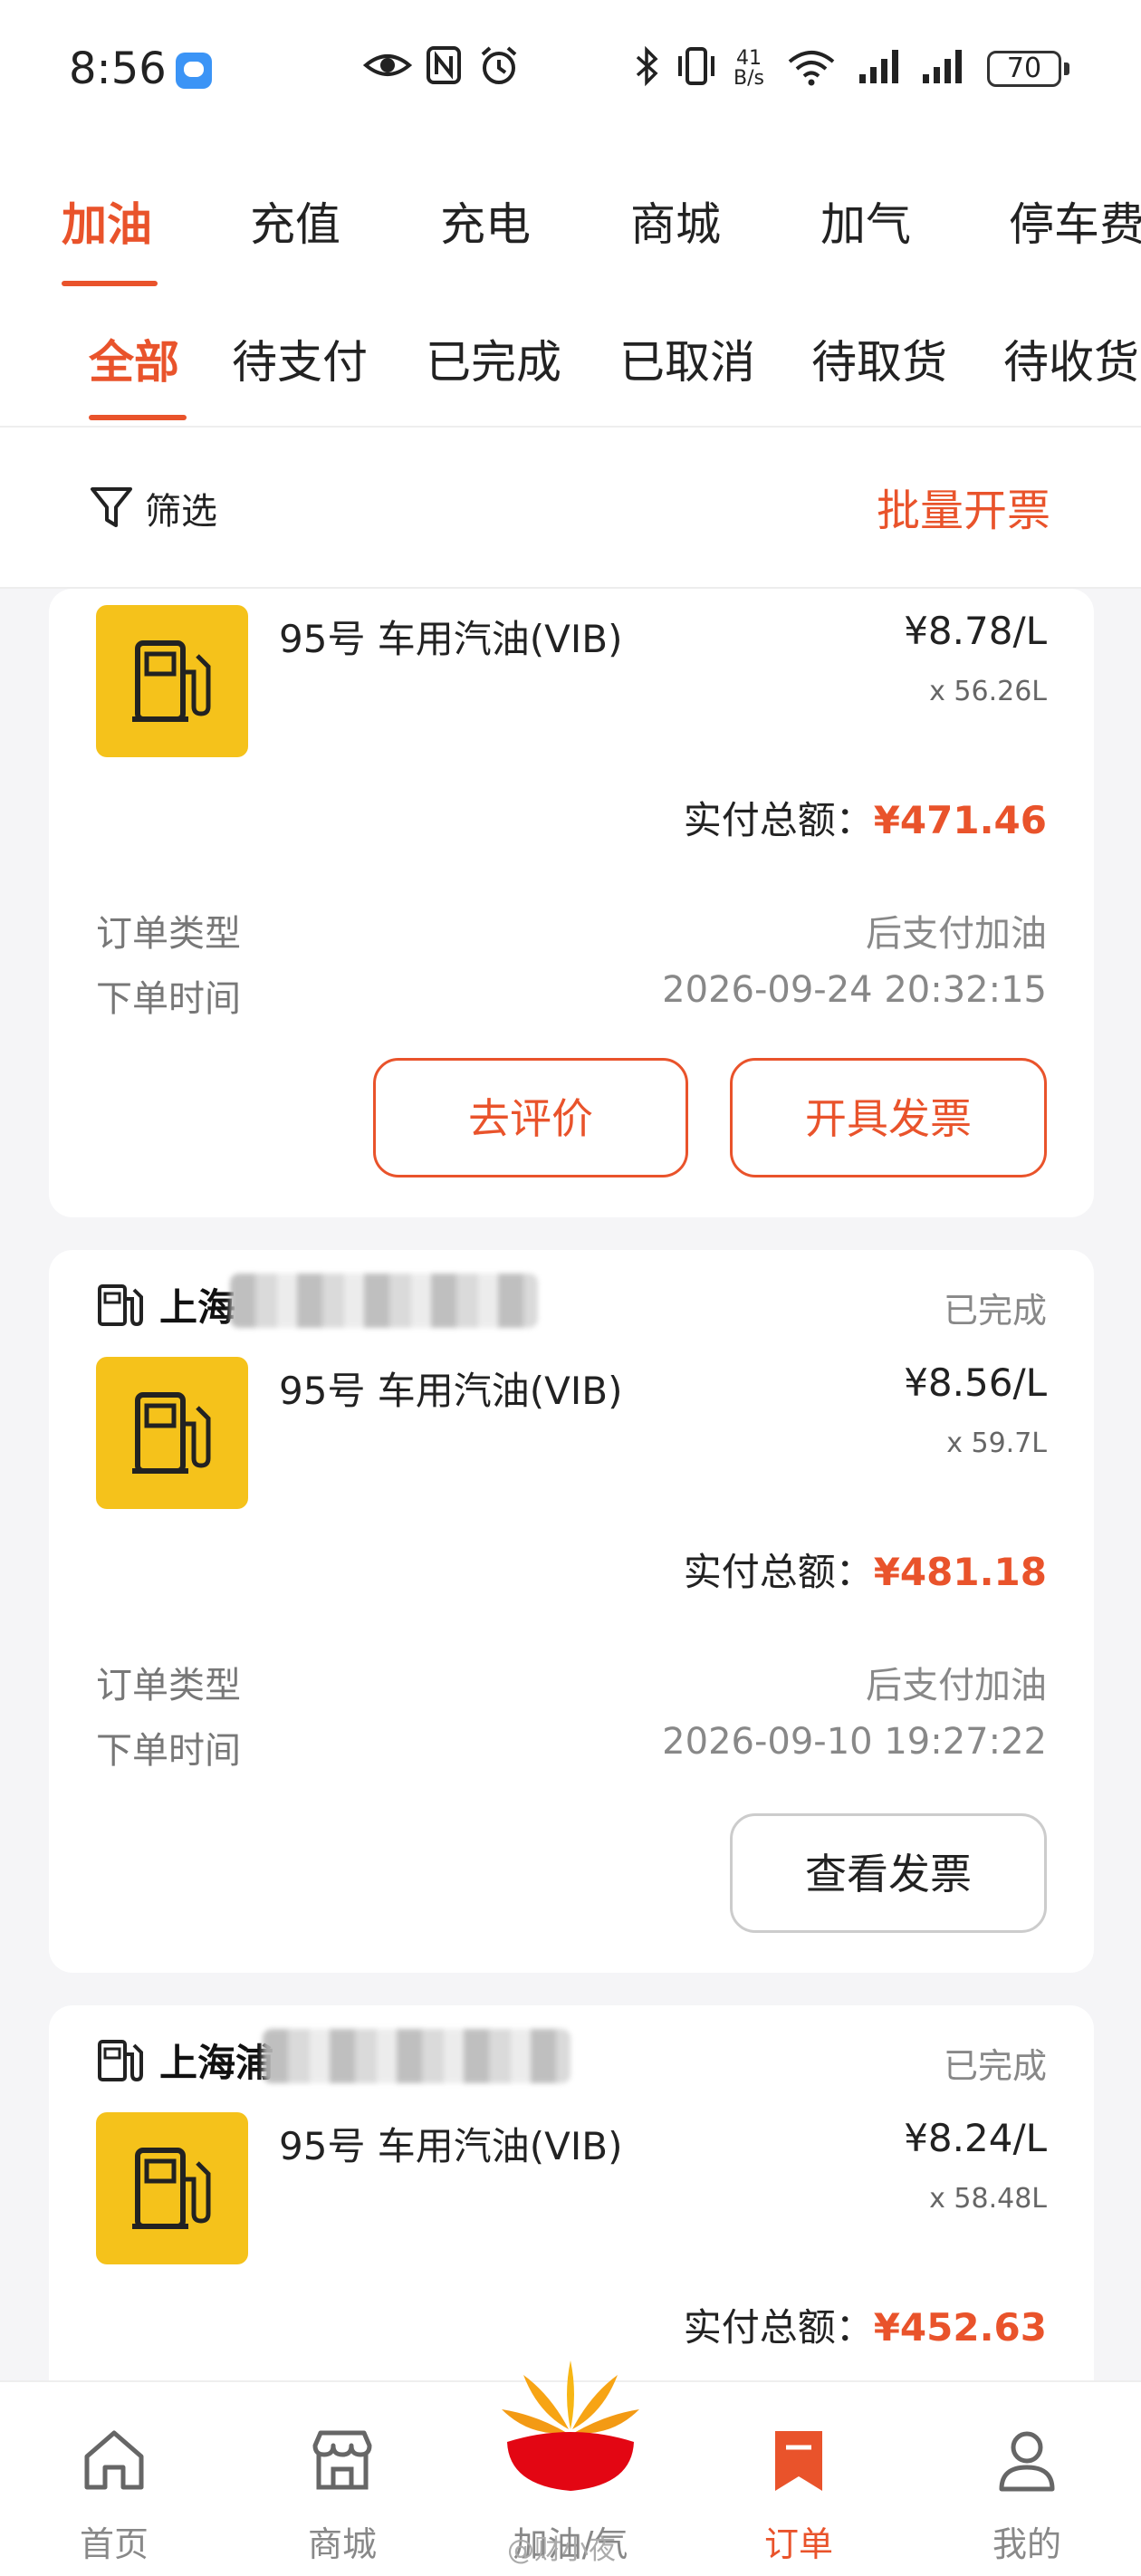 This screenshot has height=2576, width=1141. I want to click on user-icon, so click(1027, 2461).